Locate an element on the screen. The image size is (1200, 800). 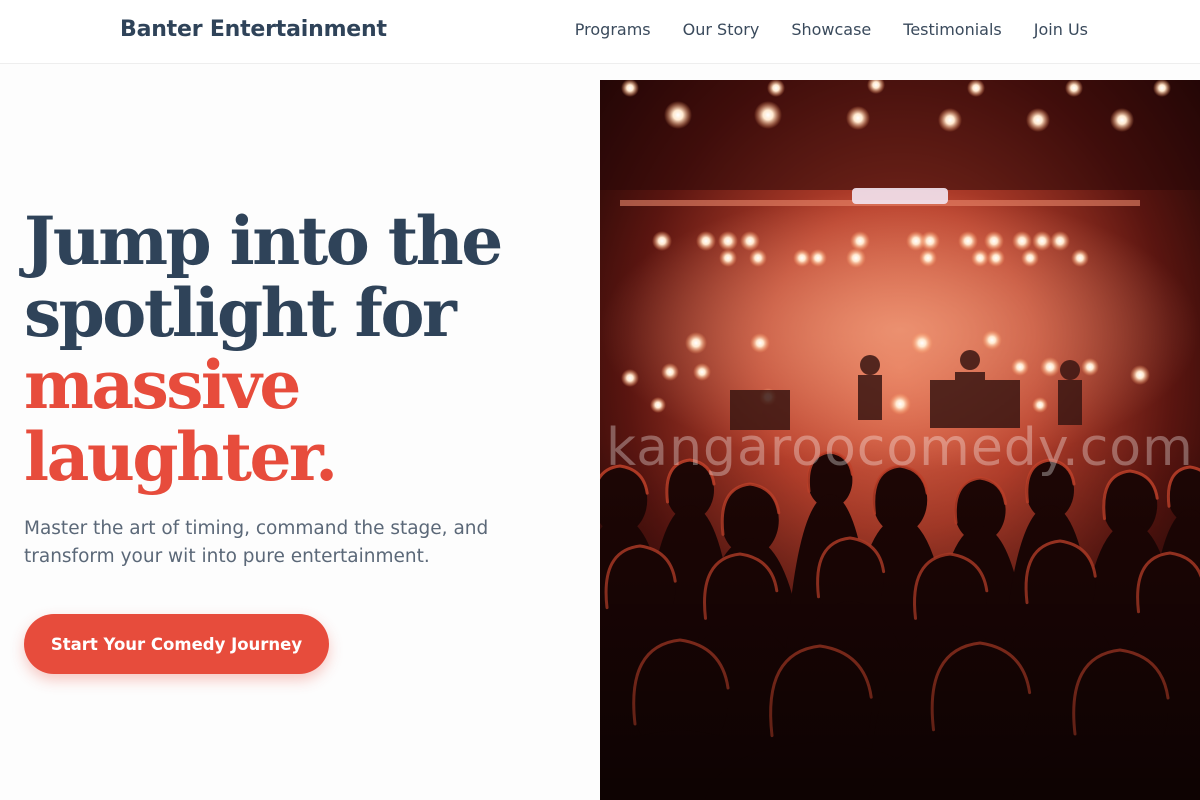
nav-link-showcase: Showcase is located at coordinates (831, 29).